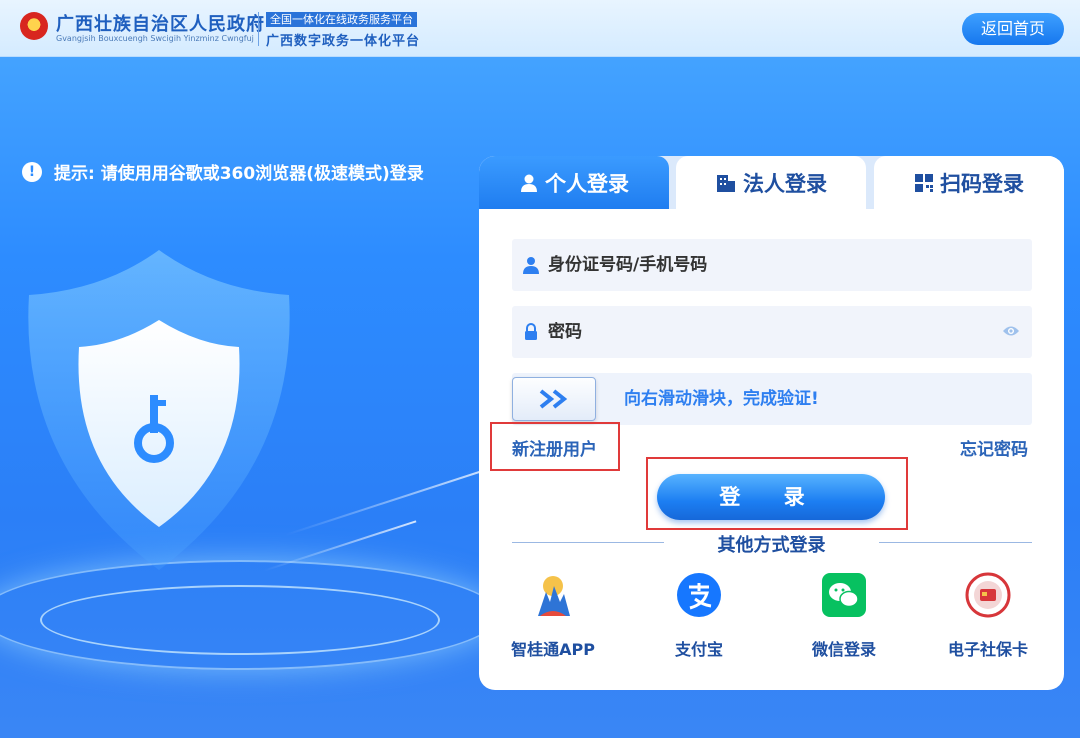 Image resolution: width=1080 pixels, height=738 pixels. Describe the element at coordinates (1011, 331) in the screenshot. I see `eye-icon` at that location.